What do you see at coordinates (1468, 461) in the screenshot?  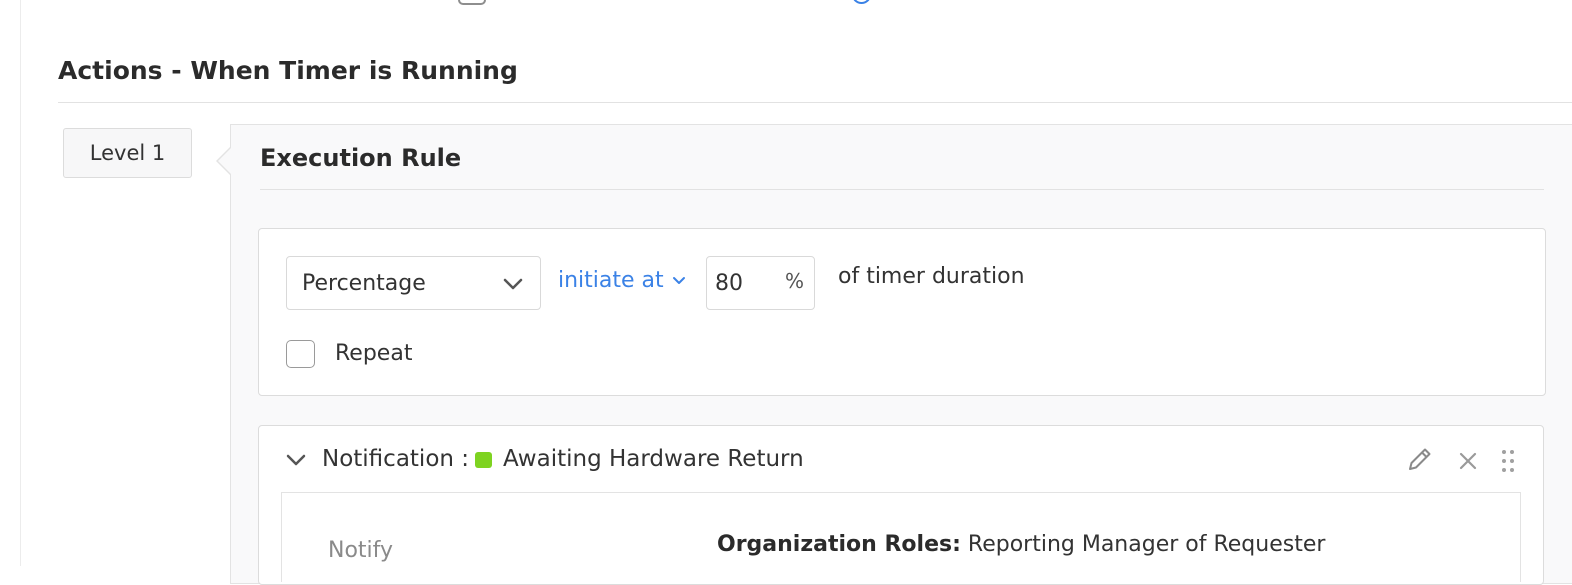 I see `close-icon` at bounding box center [1468, 461].